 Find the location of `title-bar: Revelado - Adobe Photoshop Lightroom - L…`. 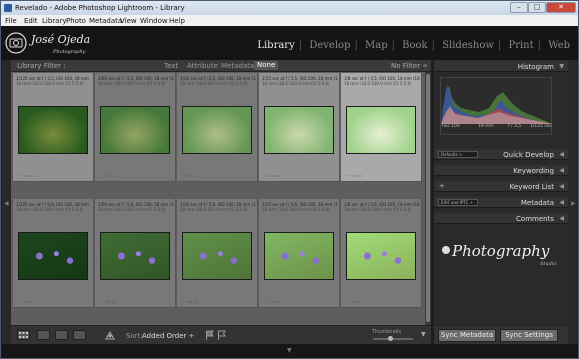

title-bar: Revelado - Adobe Photoshop Lightroom - L… is located at coordinates (289, 8).